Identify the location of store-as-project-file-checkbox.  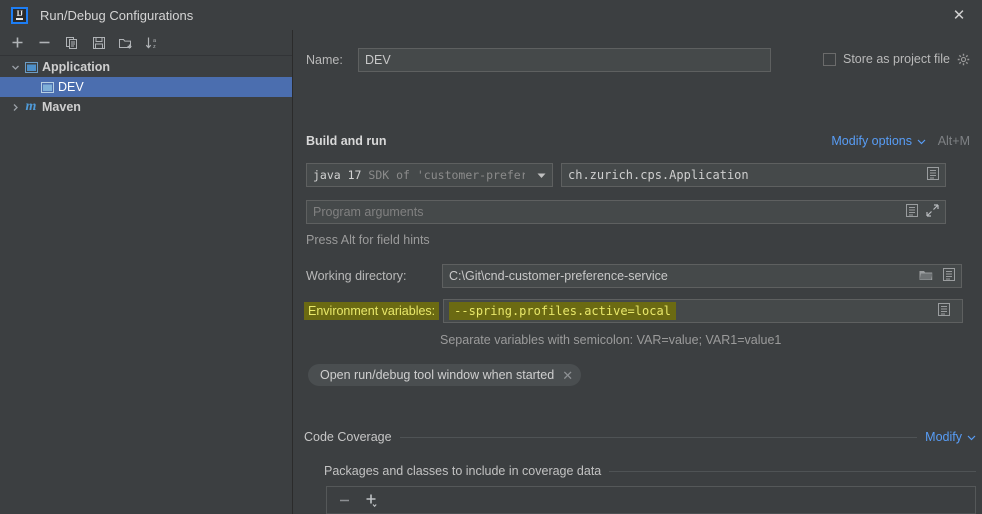
(829, 59).